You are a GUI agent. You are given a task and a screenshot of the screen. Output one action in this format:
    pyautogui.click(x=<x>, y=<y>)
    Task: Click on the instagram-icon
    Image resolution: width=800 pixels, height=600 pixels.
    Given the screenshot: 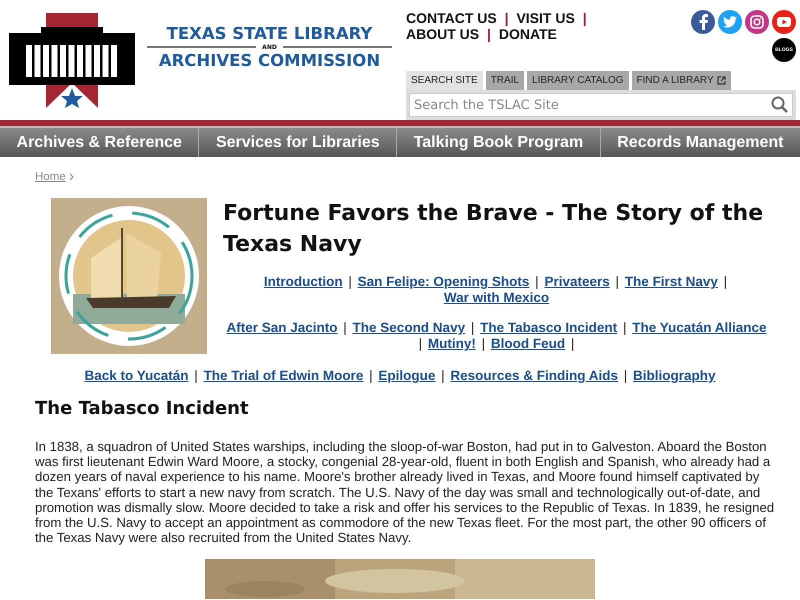 What is the action you would take?
    pyautogui.click(x=757, y=22)
    